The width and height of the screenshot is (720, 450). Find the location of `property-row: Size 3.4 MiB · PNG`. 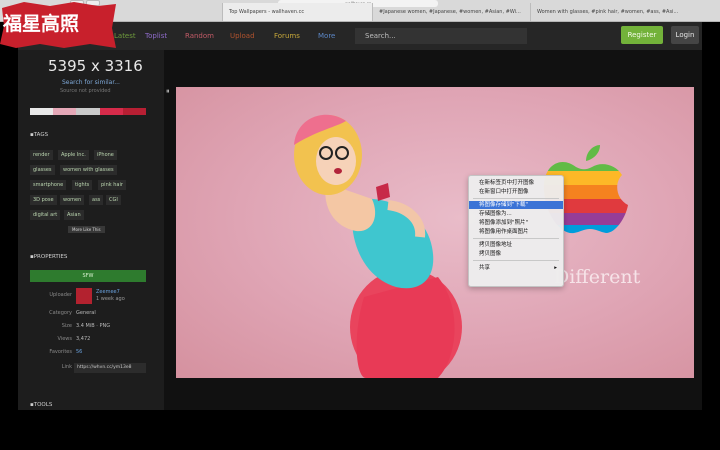

property-row: Size 3.4 MiB · PNG is located at coordinates (91, 329).